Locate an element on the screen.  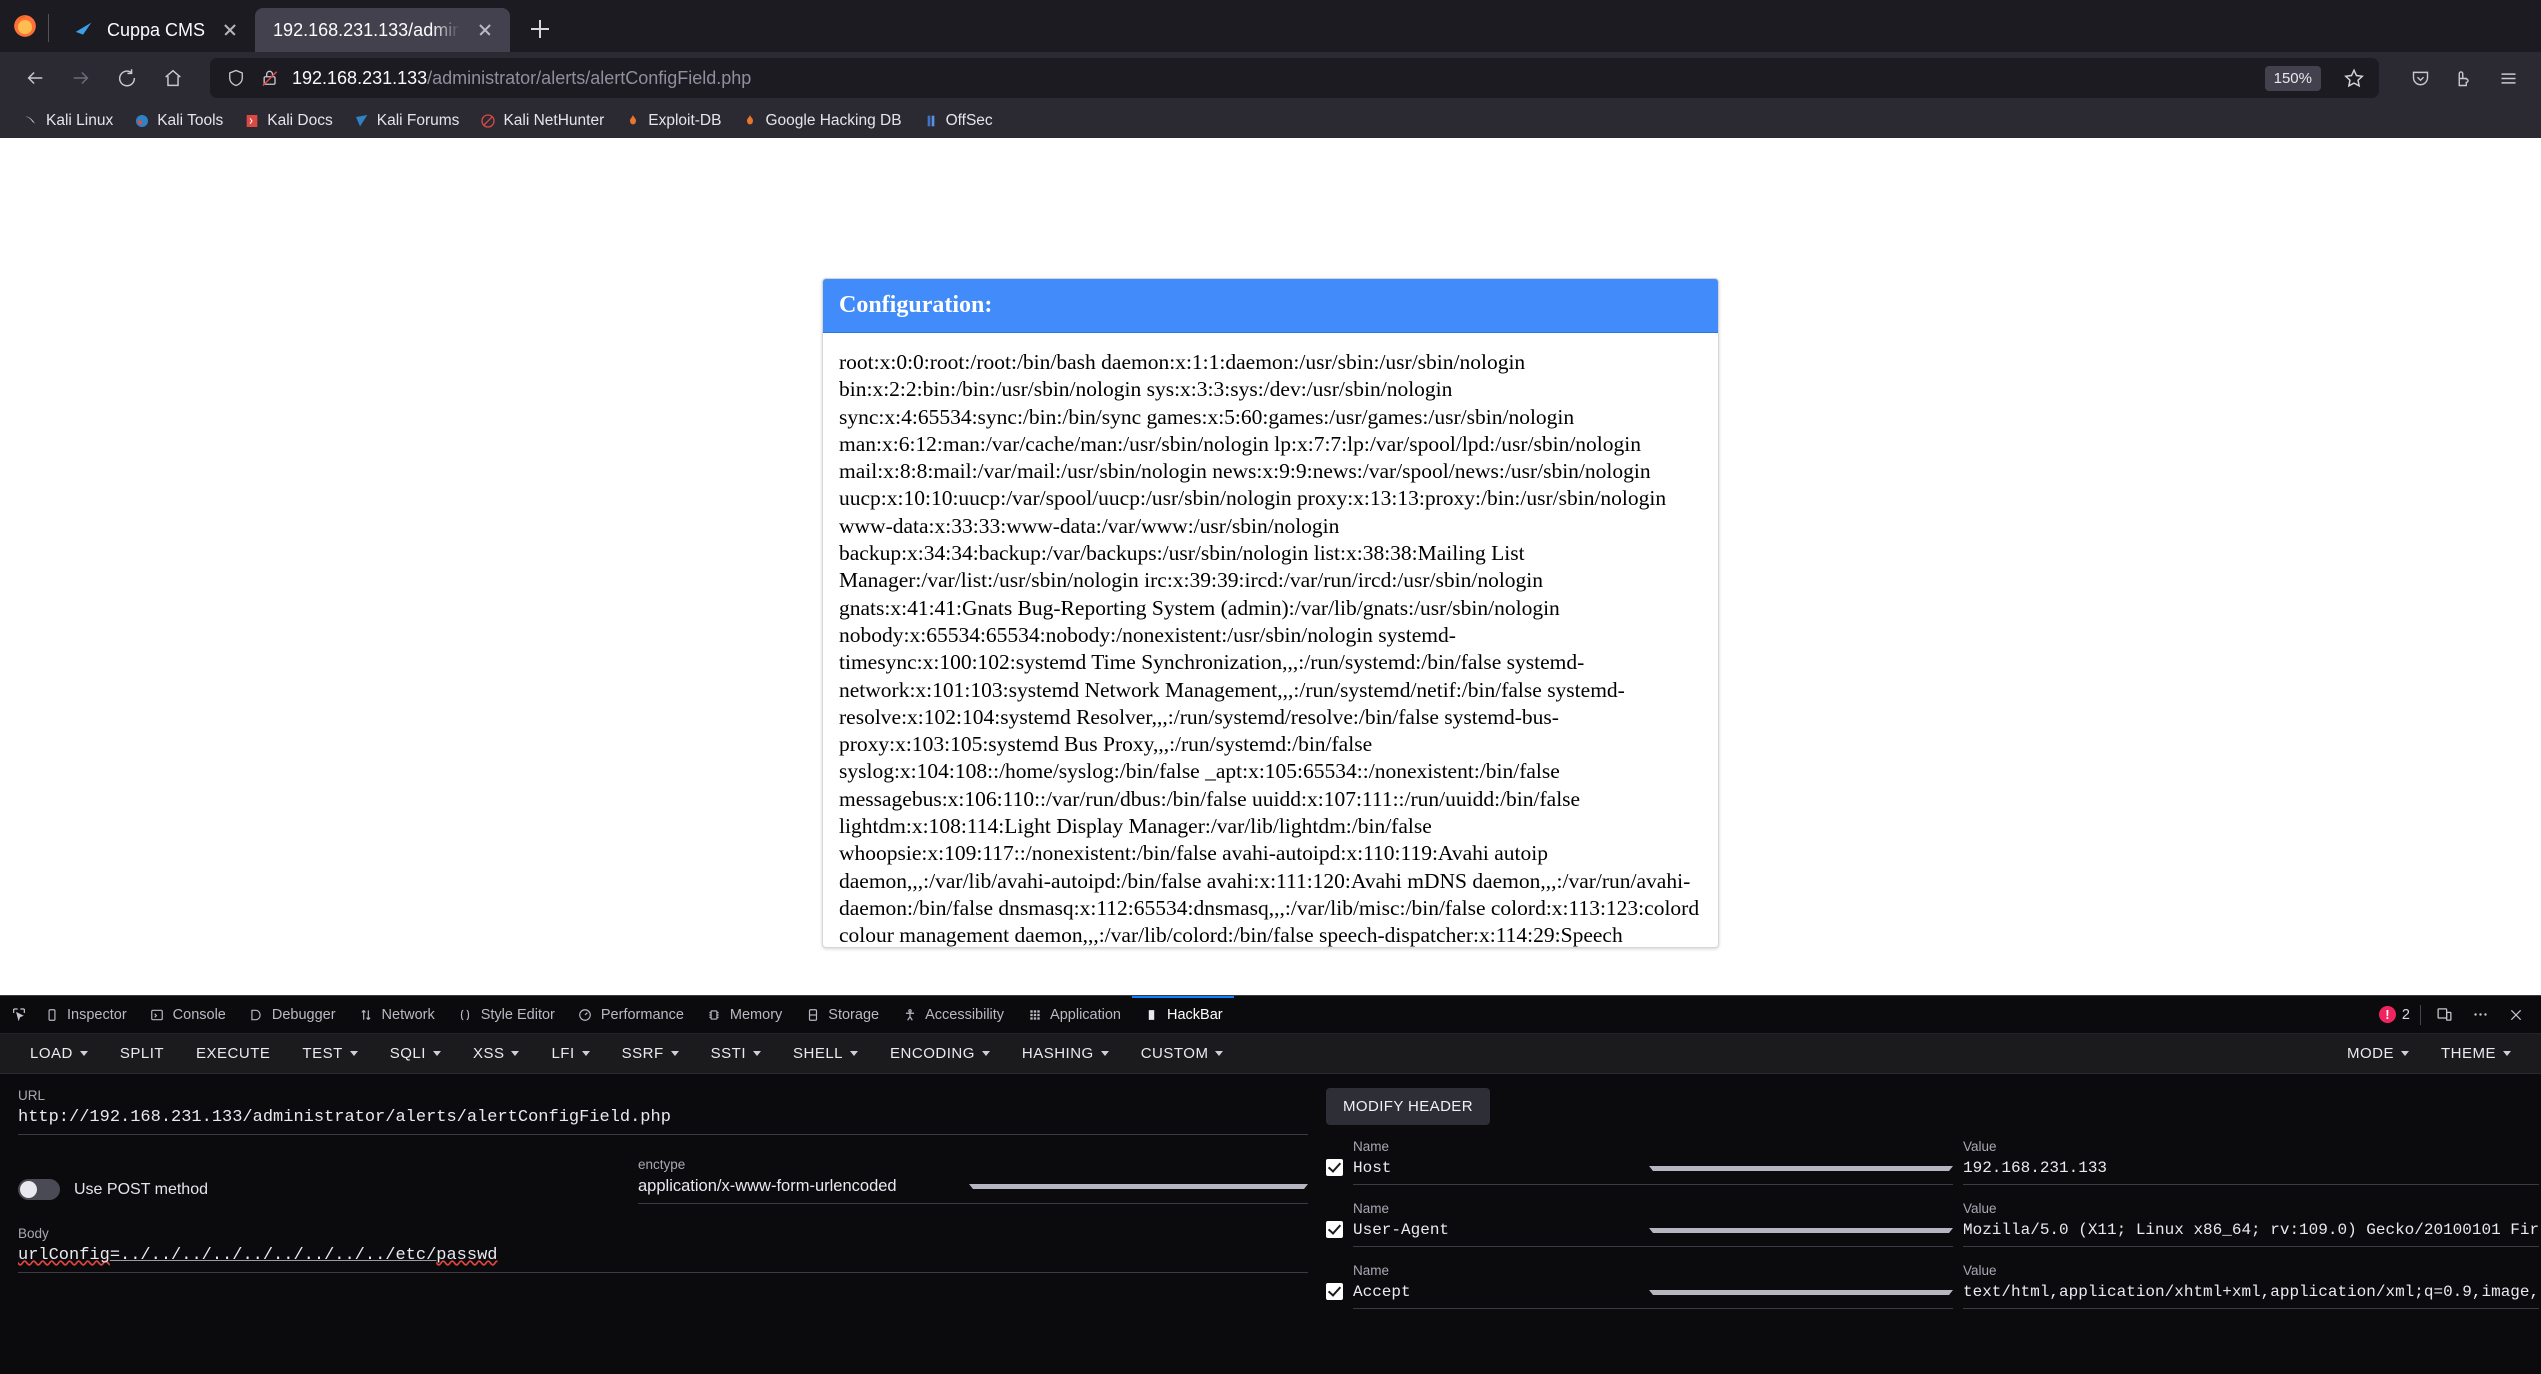
post-method-toggle: Use POST method is located at coordinates (308, 1191).